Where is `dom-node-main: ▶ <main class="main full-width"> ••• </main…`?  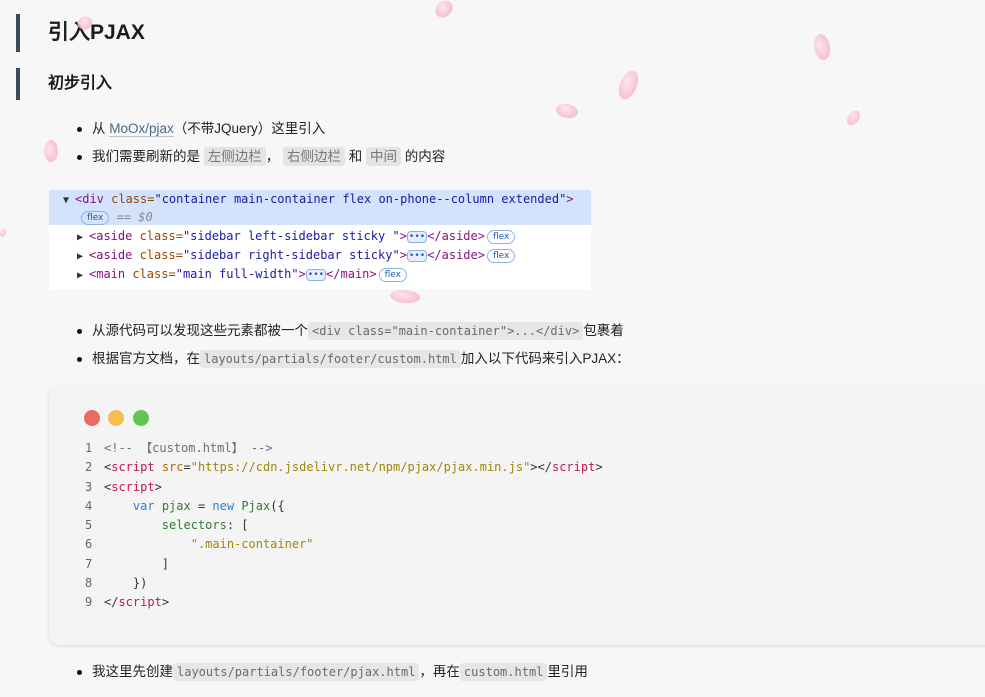
dom-node-main: ▶ <main class="main full-width"> ••• </main… is located at coordinates (320, 274).